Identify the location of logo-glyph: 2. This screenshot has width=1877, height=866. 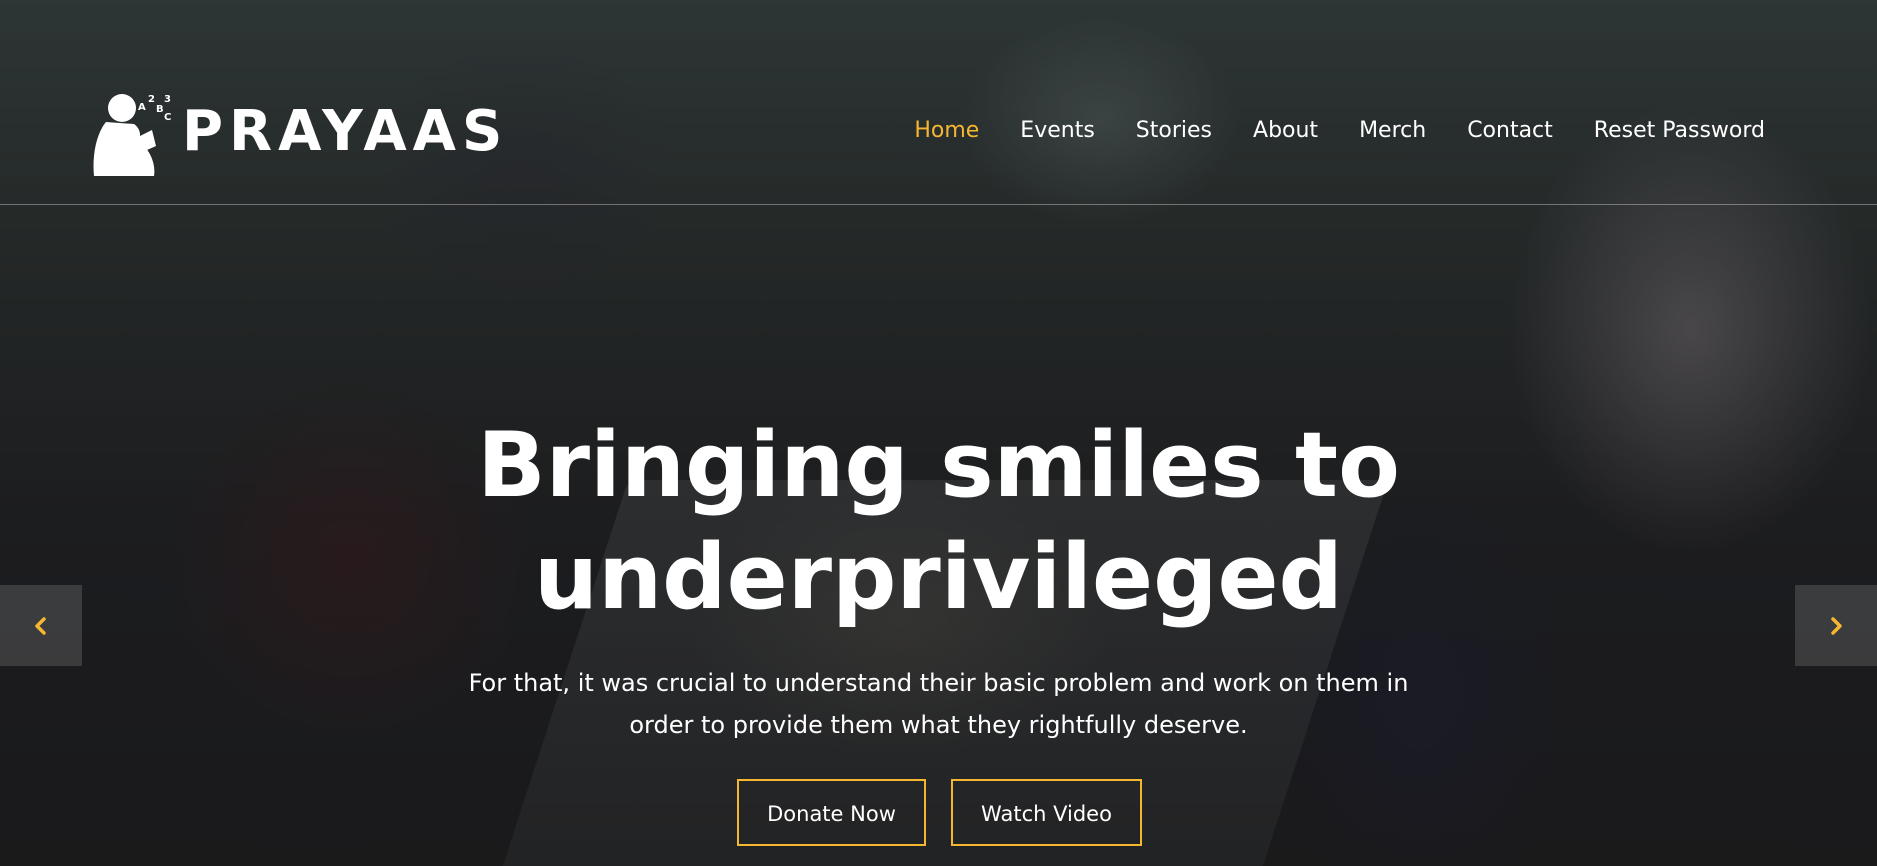
(151, 99).